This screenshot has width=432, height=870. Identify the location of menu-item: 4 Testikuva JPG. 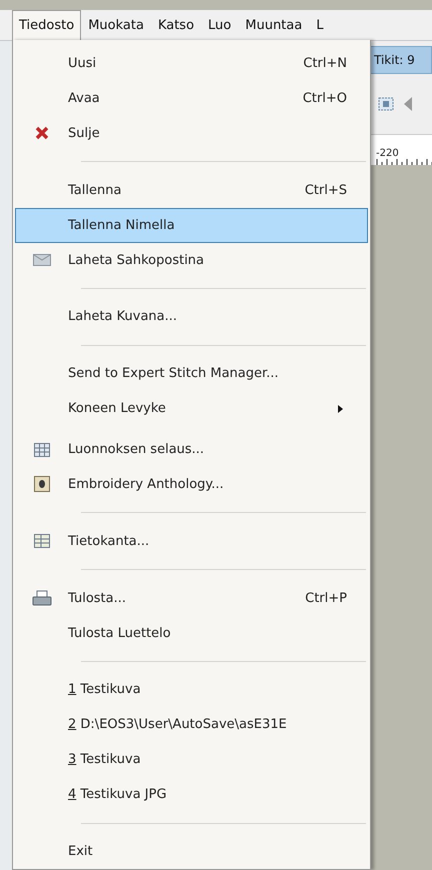
(191, 794).